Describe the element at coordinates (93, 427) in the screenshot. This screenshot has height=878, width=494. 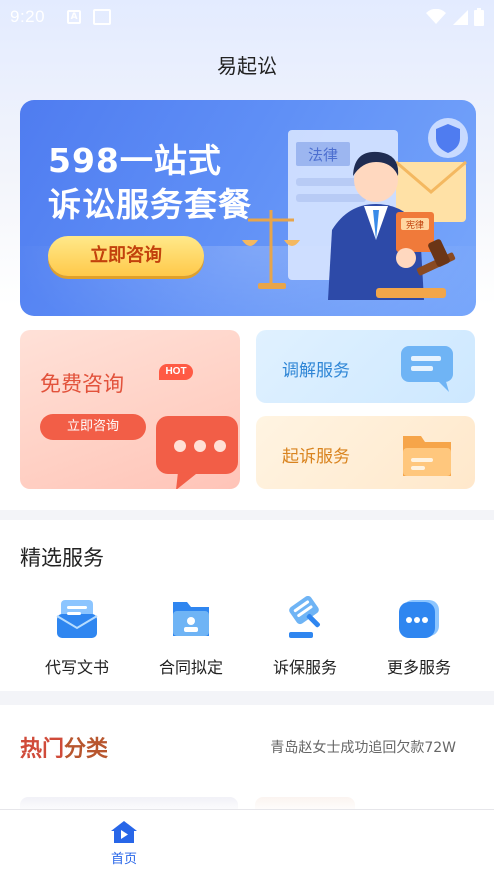
I see `free-consult-button: 立即咨询` at that location.